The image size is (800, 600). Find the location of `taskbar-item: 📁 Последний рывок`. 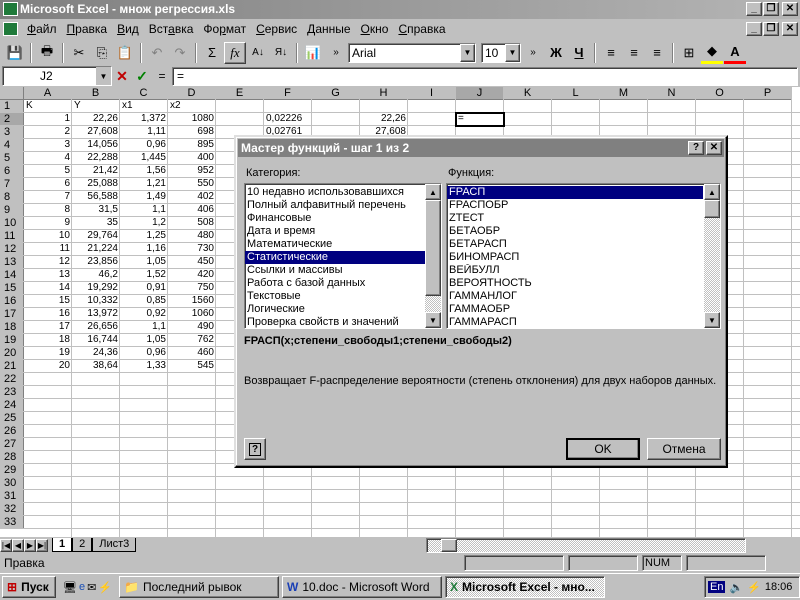

taskbar-item: 📁 Последний рывок is located at coordinates (199, 587).